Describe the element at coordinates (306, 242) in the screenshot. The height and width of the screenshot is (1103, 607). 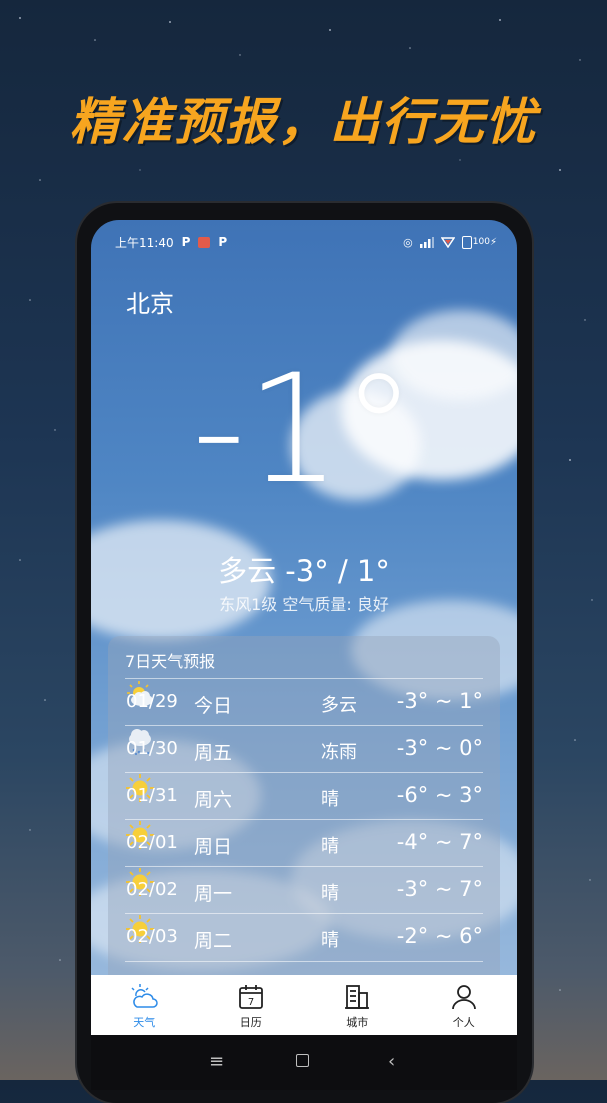
I see `status-bar: 上午11:40 P P ◎ 100 ⚡` at that location.